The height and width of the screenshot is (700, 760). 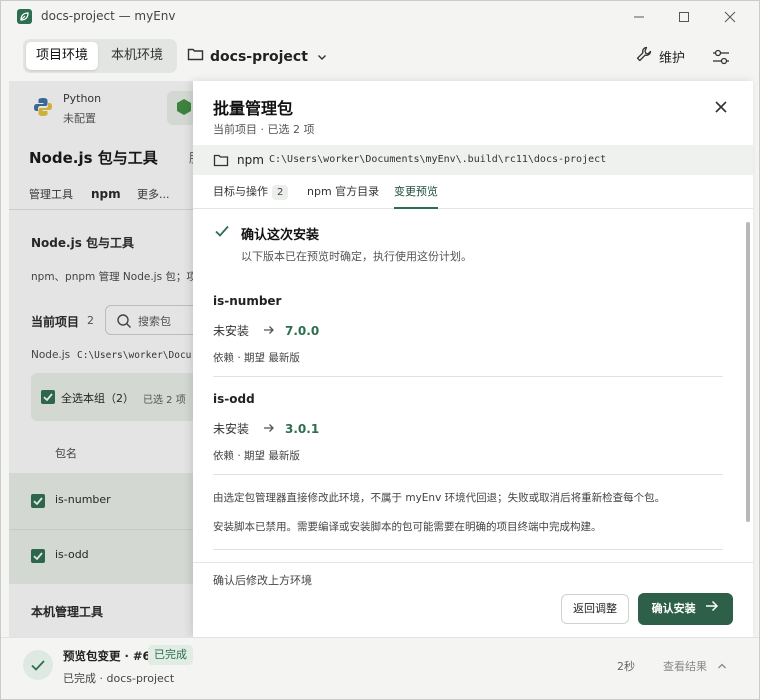 I want to click on tab-npm-catalog: npm 官方目录, so click(x=343, y=196).